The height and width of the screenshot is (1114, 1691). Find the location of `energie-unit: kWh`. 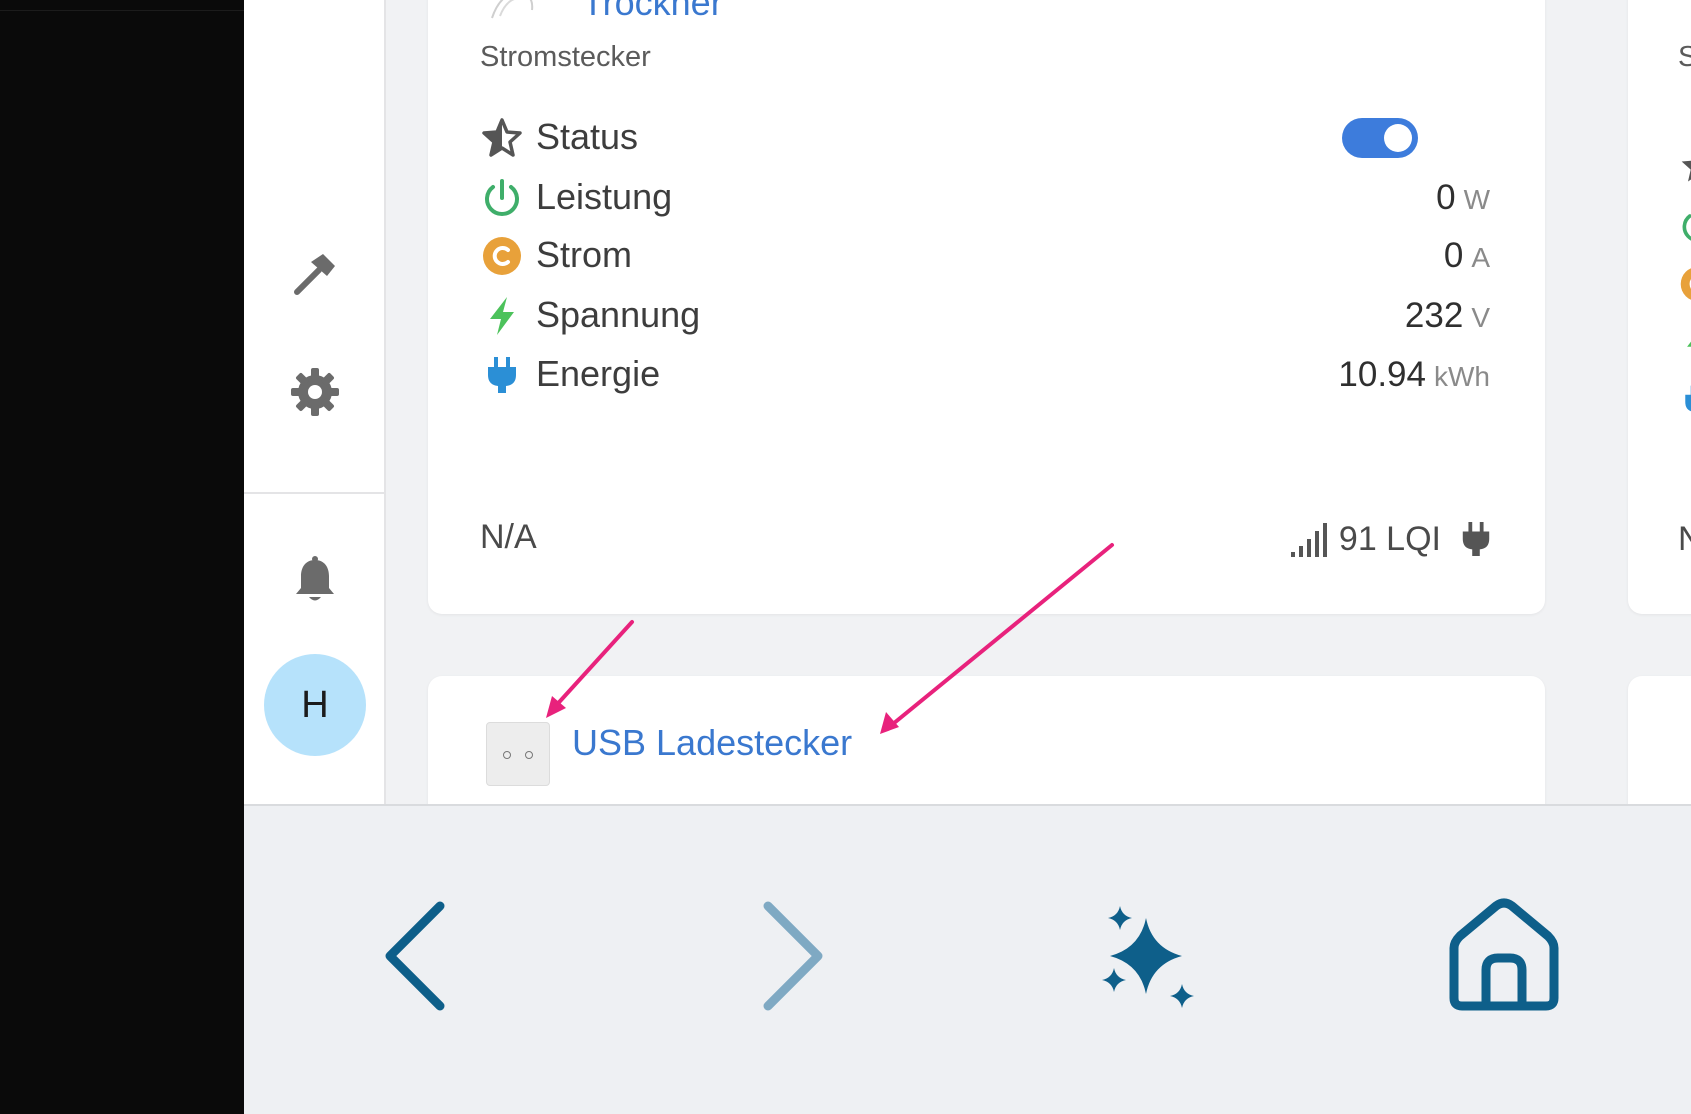

energie-unit: kWh is located at coordinates (1462, 376).